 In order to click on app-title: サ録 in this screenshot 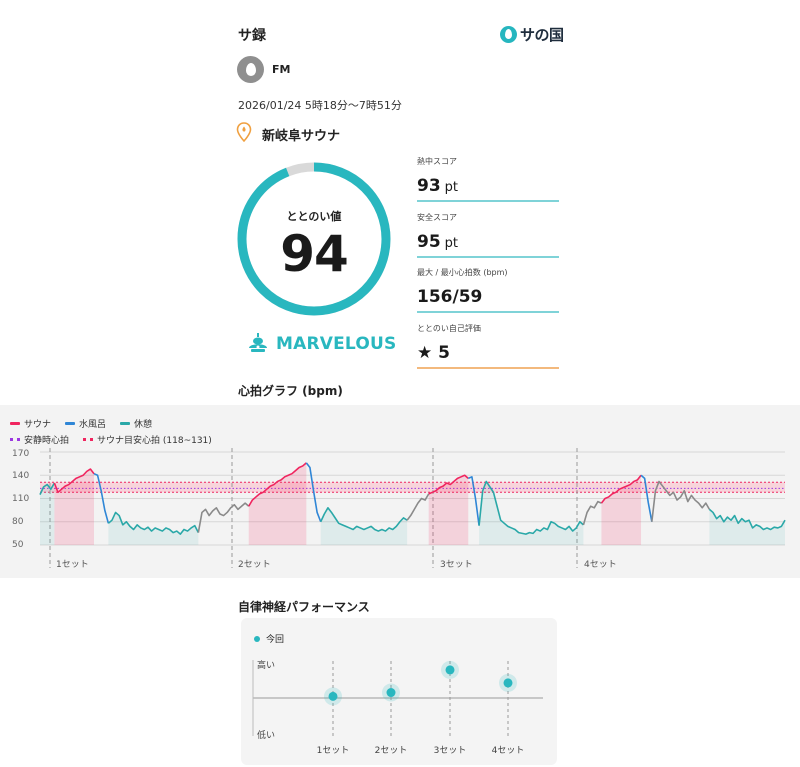, I will do `click(252, 36)`.